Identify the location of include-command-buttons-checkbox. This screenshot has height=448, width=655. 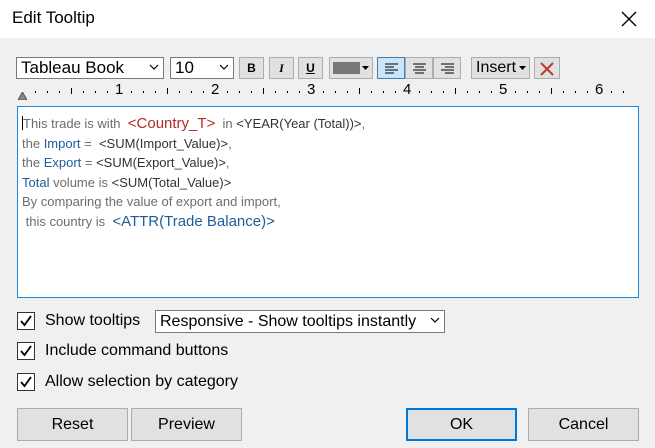
(26, 351).